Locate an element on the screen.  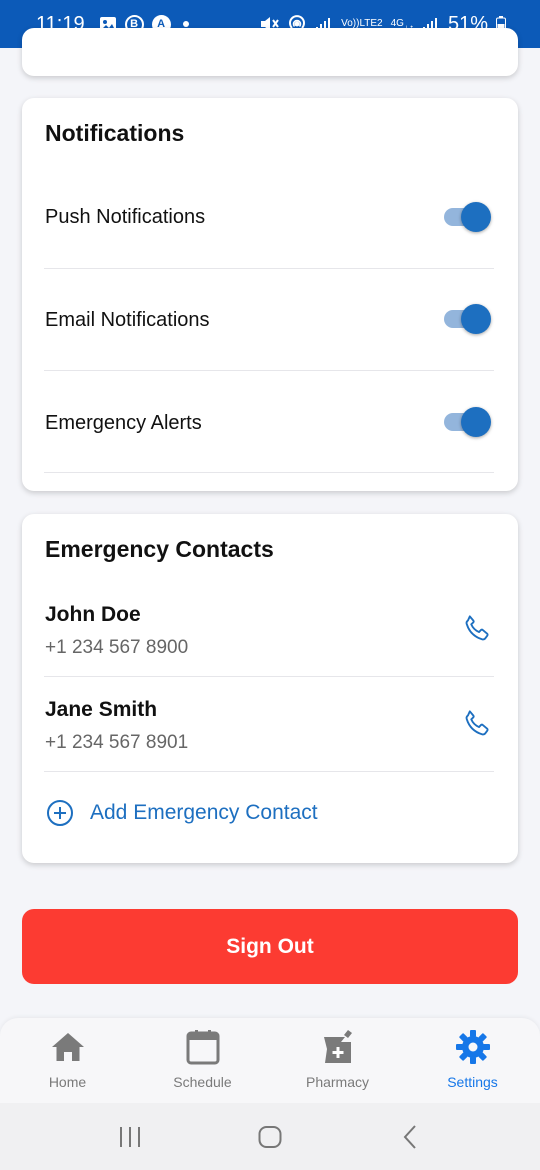
call-john-doe-button is located at coordinates (477, 629).